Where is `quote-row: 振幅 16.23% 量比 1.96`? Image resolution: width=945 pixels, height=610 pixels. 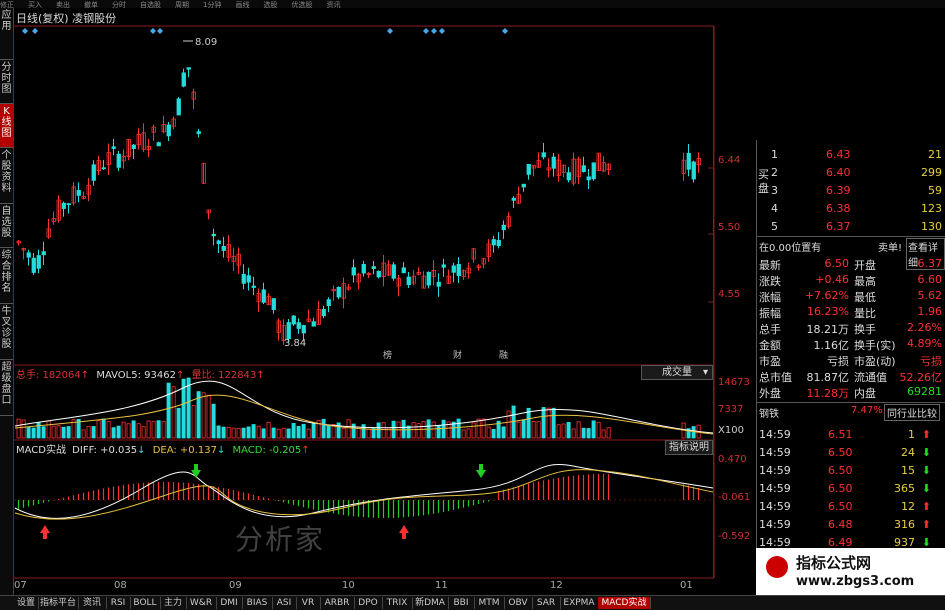
quote-row: 振幅 16.23% 量比 1.96 is located at coordinates (850, 312).